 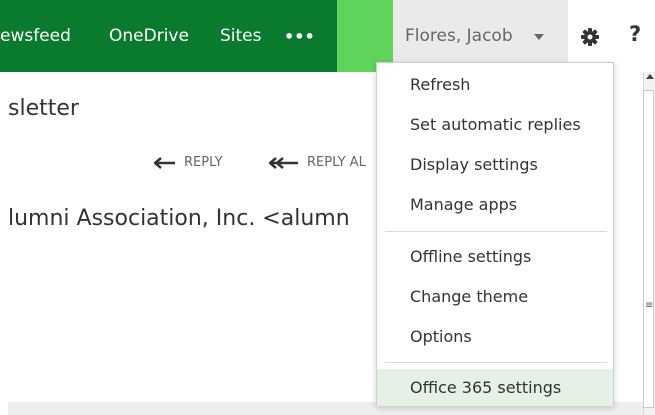 What do you see at coordinates (495, 205) in the screenshot?
I see `menu-item-manage-apps: Manage apps` at bounding box center [495, 205].